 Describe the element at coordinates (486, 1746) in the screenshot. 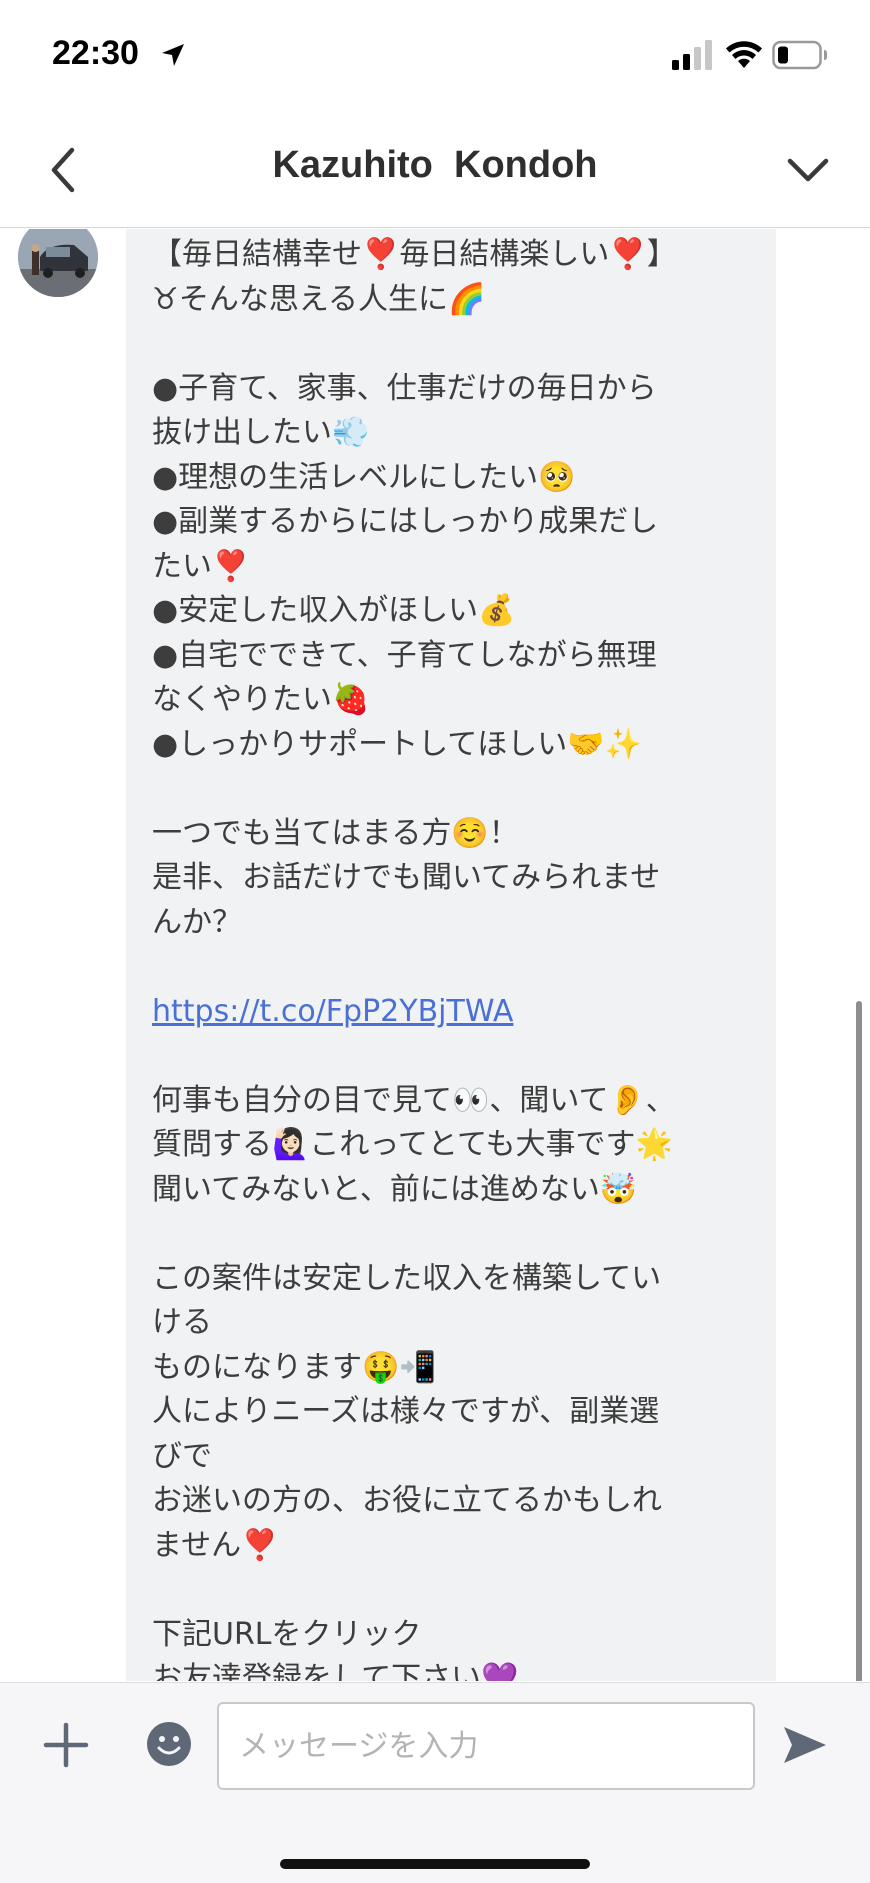

I see `message-input` at that location.